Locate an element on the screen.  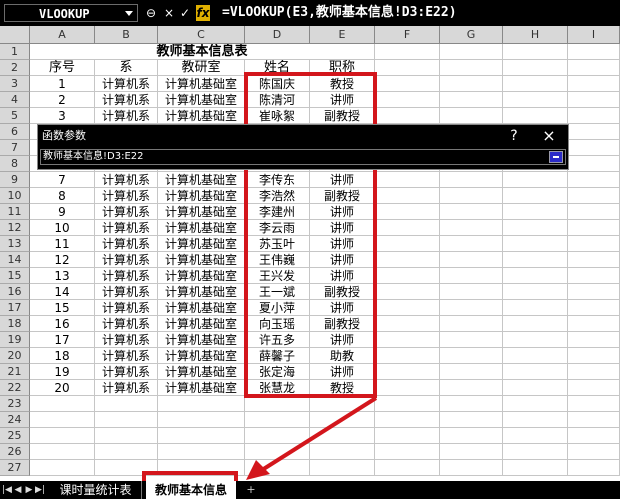
table-cell: 20 is located at coordinates (62, 388).